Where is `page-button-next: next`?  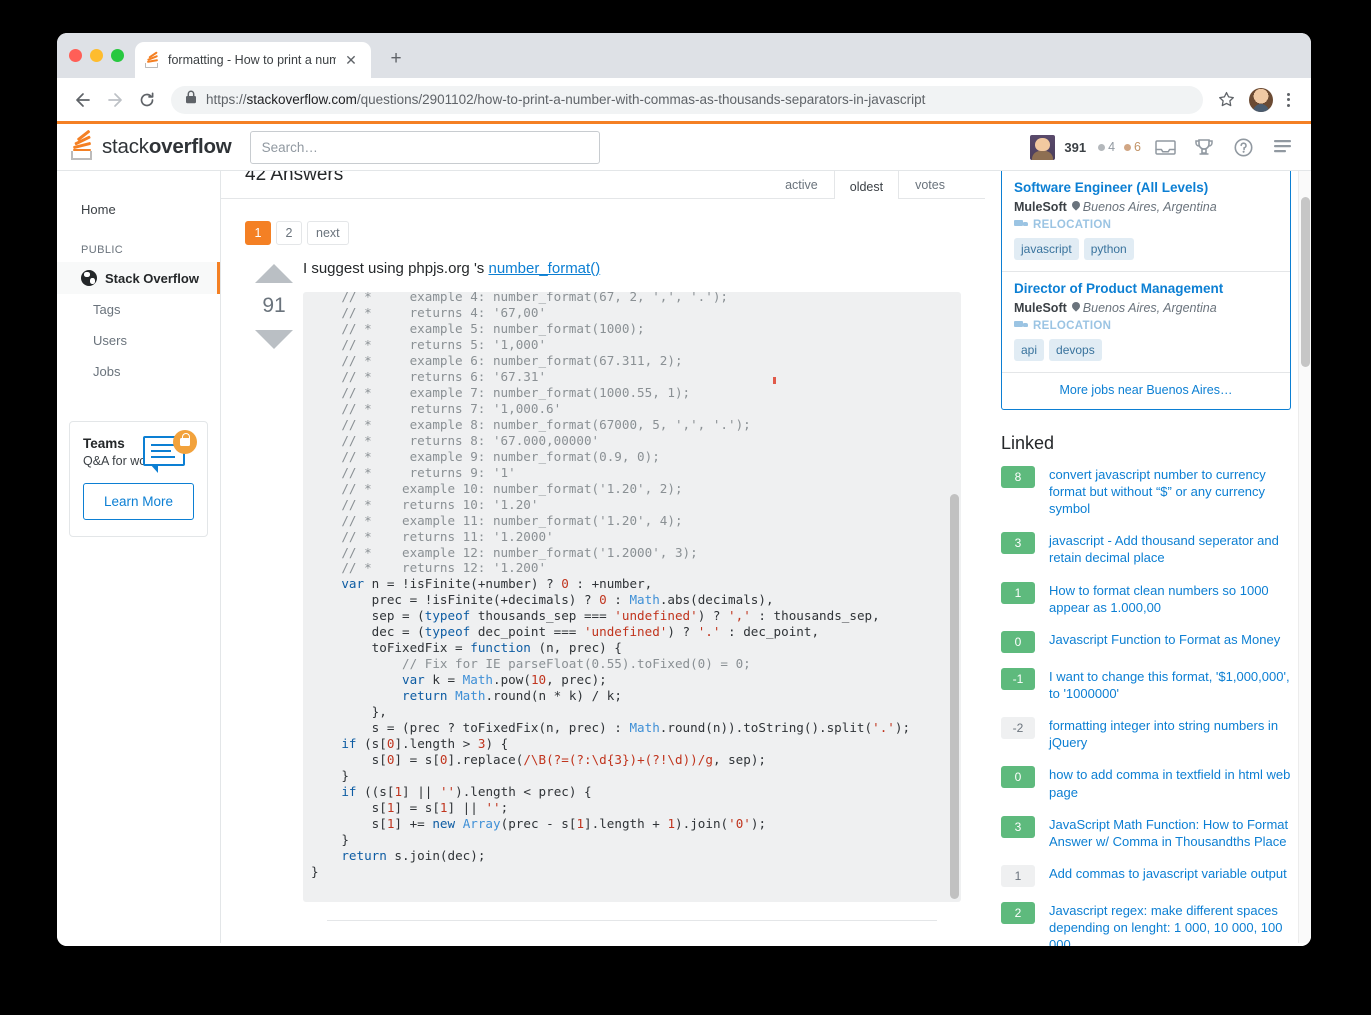
page-button-next: next is located at coordinates (328, 233).